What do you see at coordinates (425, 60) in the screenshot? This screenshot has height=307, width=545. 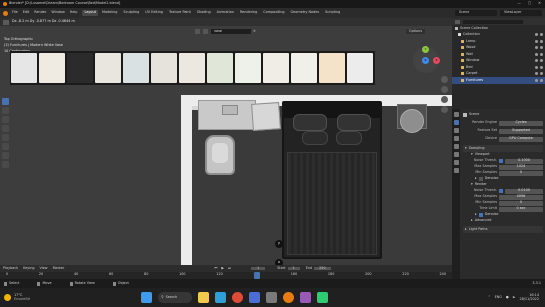 I see `gizmo-z-axis: Z` at bounding box center [425, 60].